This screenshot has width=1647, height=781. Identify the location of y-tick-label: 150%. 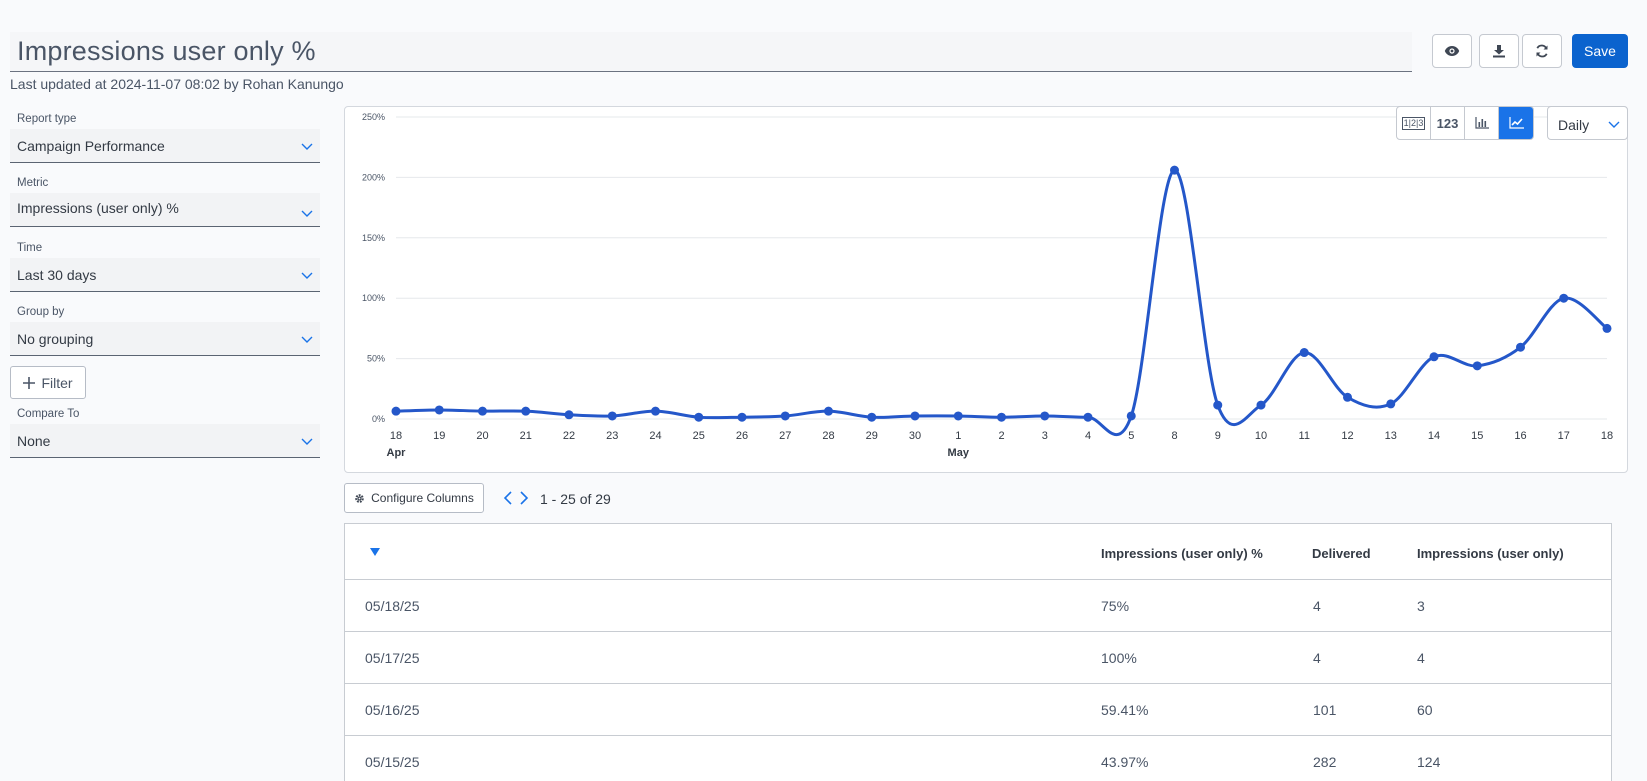
(373, 238).